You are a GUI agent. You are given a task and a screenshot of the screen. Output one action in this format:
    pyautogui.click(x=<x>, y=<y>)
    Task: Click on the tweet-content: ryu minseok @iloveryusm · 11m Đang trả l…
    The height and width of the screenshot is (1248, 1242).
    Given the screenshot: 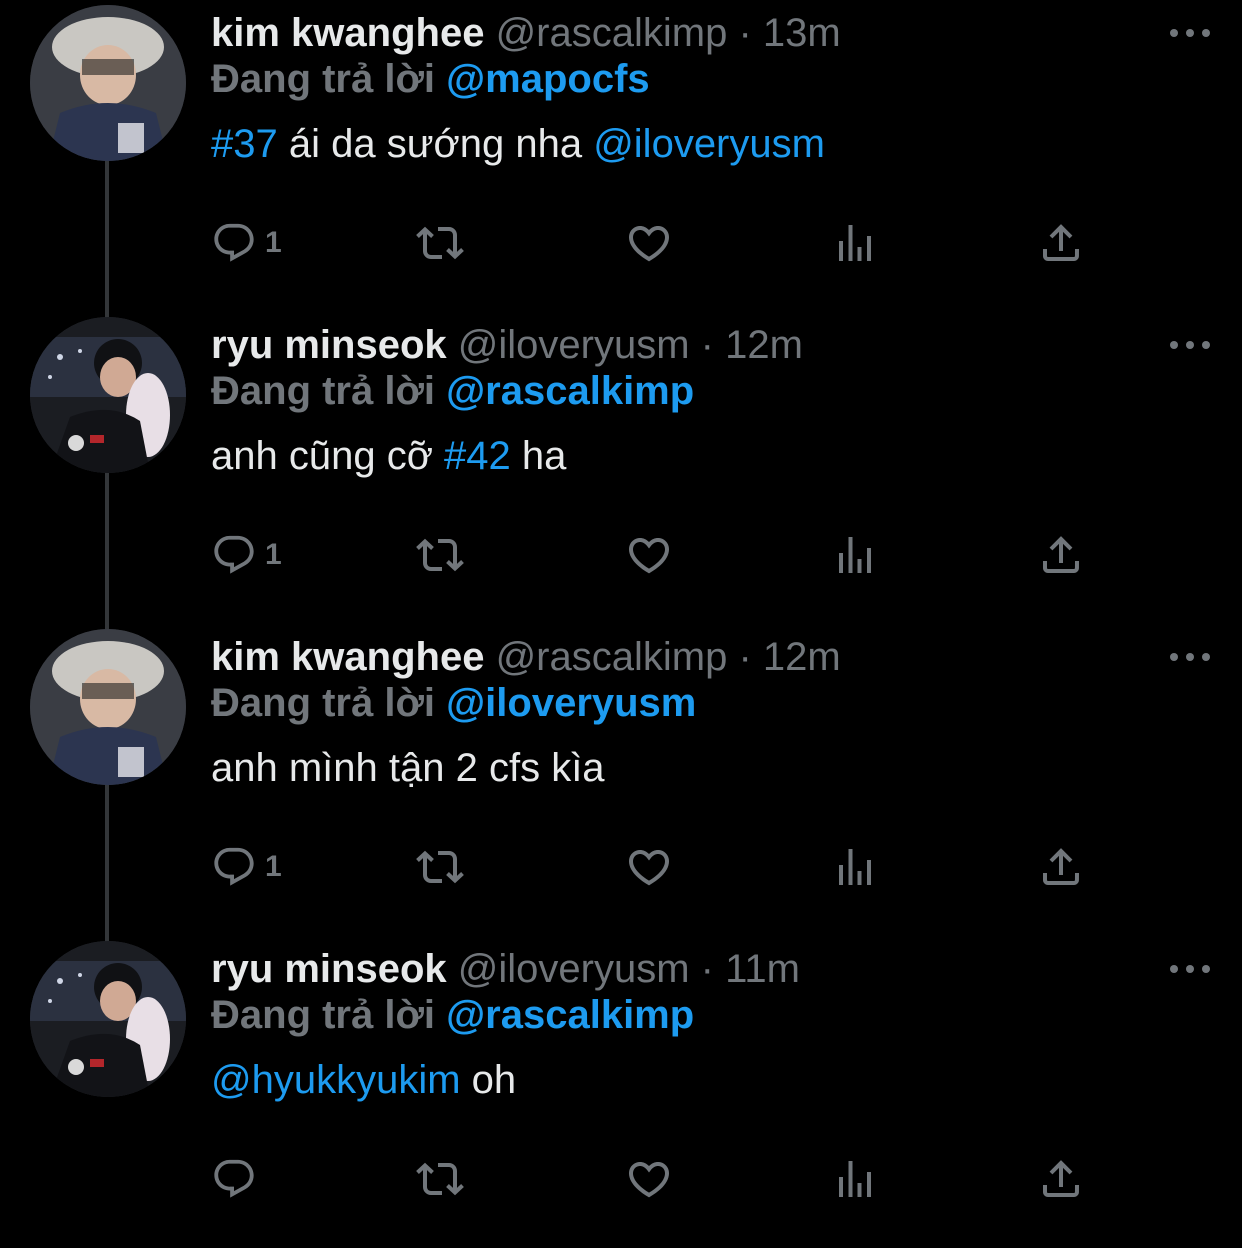 What is the action you would take?
    pyautogui.click(x=706, y=1021)
    